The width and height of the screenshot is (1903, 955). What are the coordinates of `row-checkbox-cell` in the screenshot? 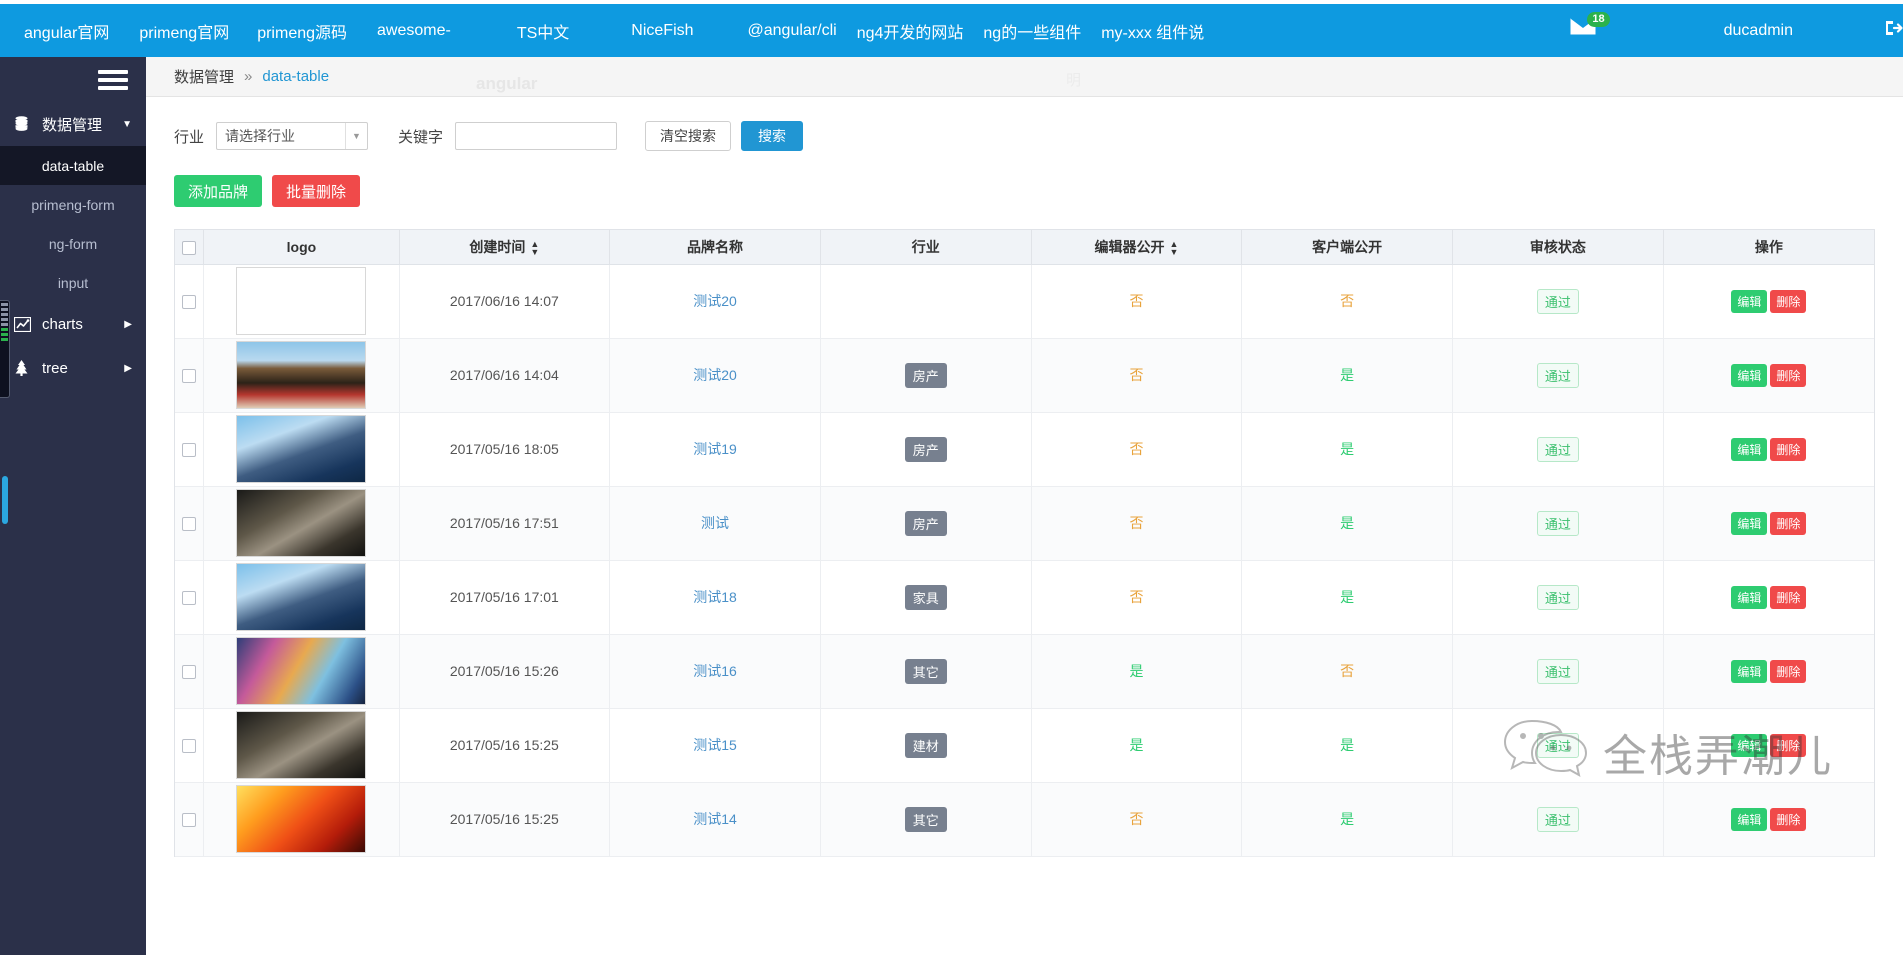 It's located at (190, 375).